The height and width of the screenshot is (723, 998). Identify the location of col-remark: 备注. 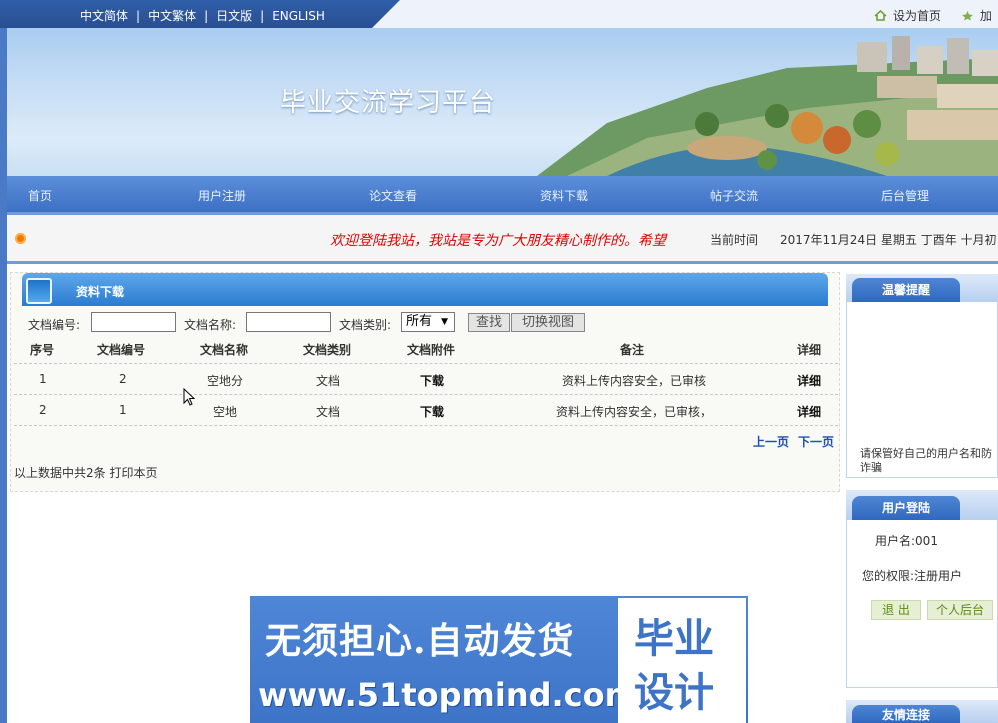
(632, 350).